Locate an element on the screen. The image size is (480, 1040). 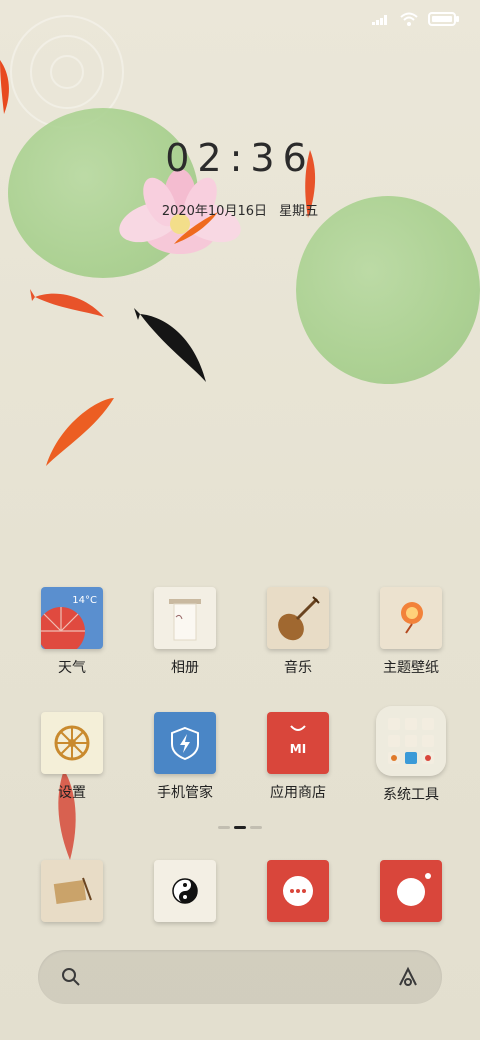
lockscreen-clock: 02:36 is located at coordinates (240, 158).